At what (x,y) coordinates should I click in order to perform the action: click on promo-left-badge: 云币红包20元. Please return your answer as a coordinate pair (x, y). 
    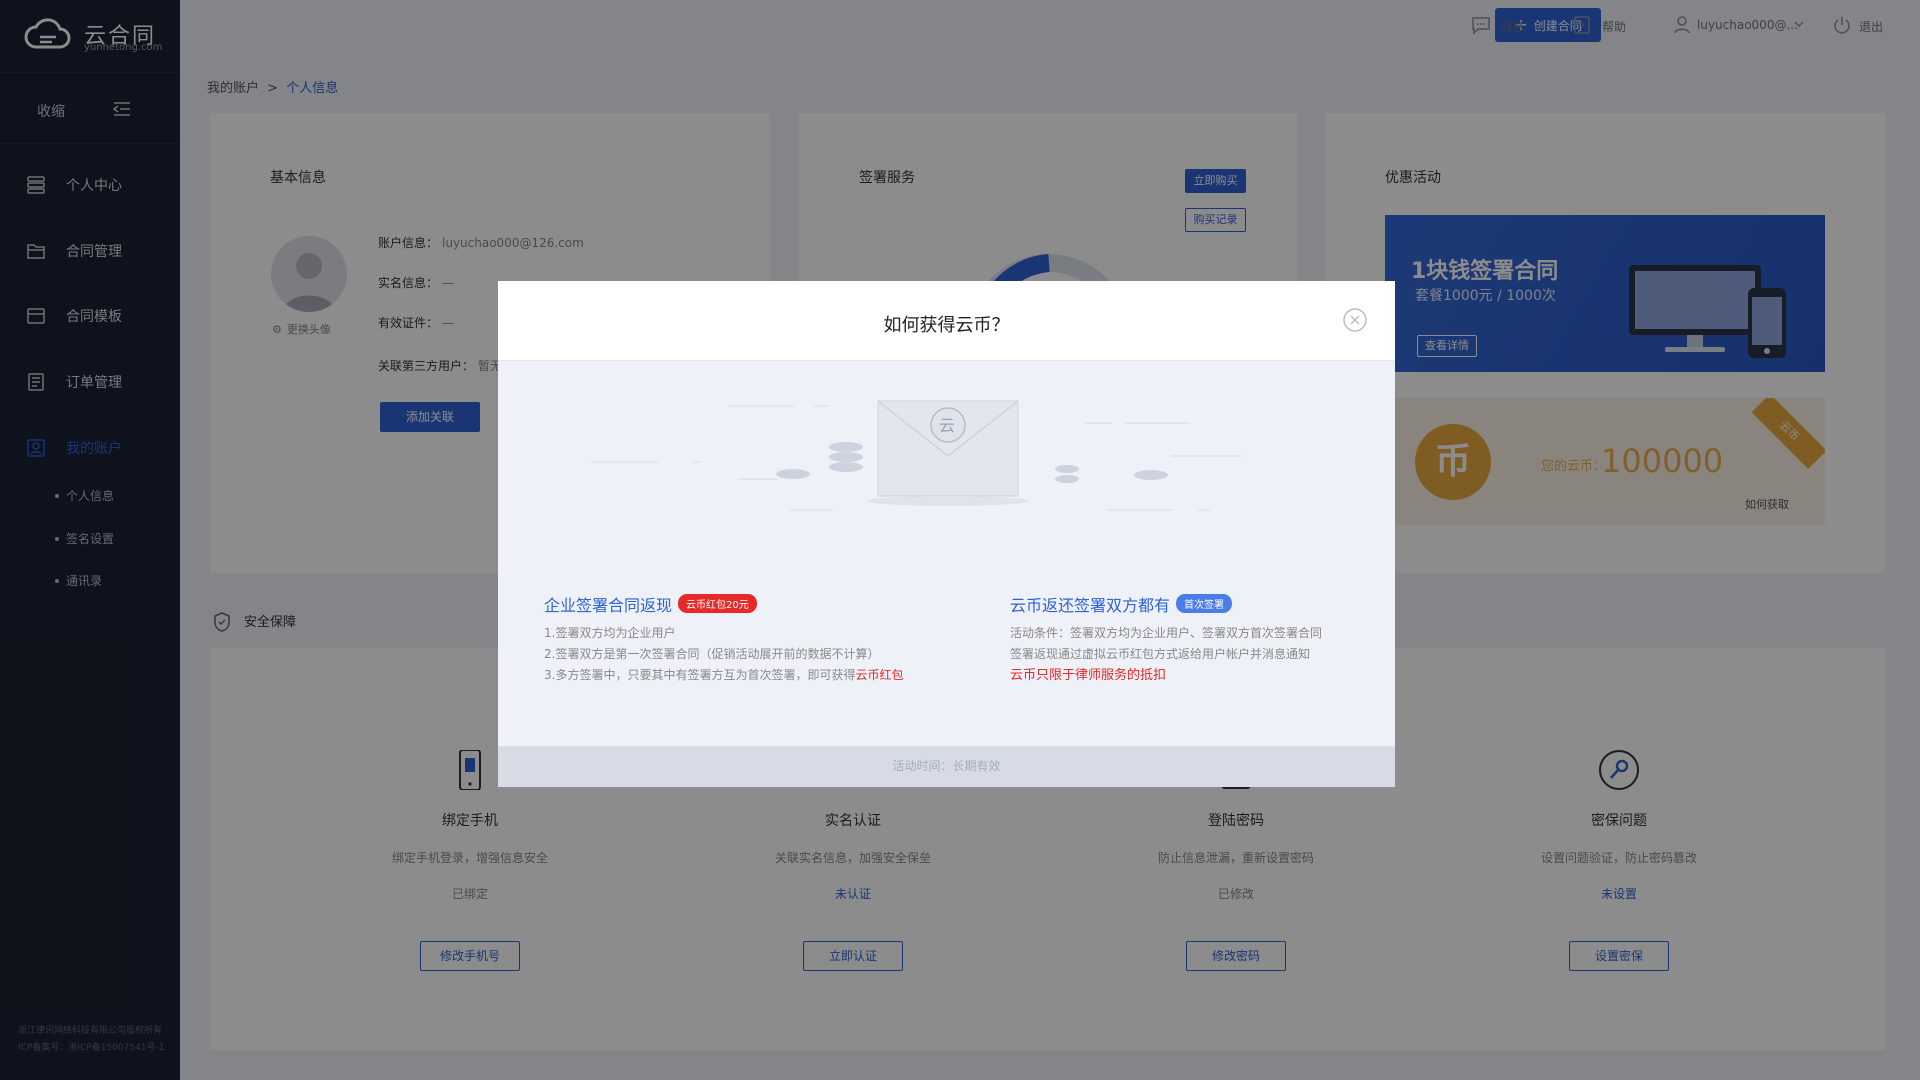
    Looking at the image, I should click on (717, 603).